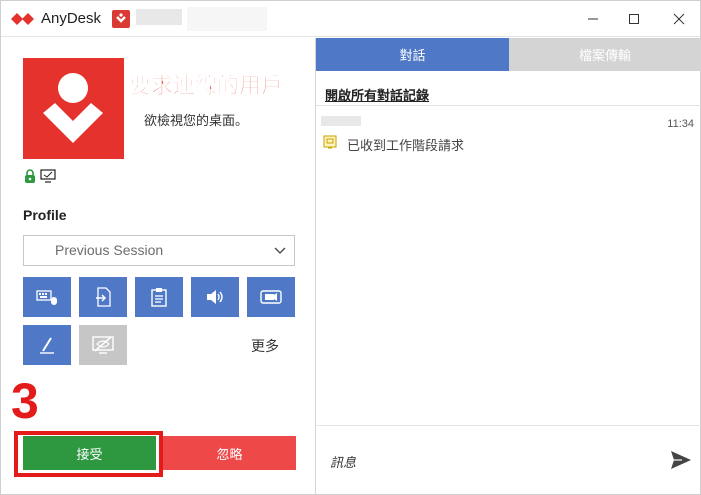 This screenshot has width=701, height=495. Describe the element at coordinates (280, 250) in the screenshot. I see `chevron-down-icon` at that location.